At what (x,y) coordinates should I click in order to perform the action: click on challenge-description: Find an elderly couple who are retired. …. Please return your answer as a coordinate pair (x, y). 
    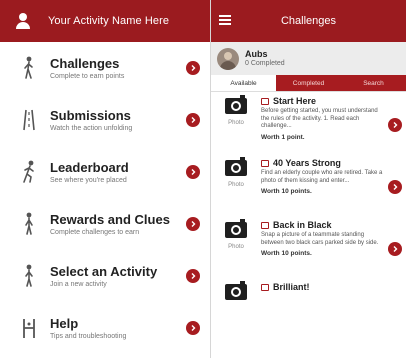
    Looking at the image, I should click on (322, 177).